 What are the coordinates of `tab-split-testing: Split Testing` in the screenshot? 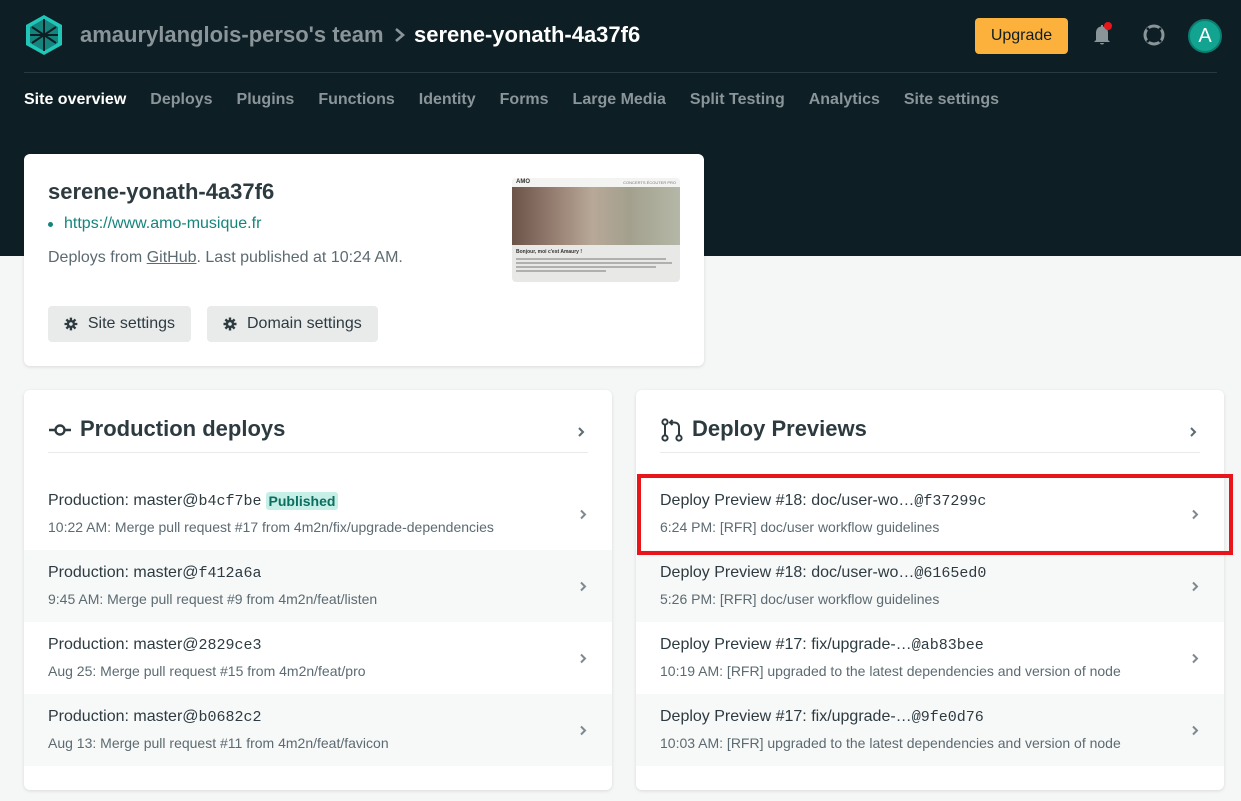 It's located at (737, 102).